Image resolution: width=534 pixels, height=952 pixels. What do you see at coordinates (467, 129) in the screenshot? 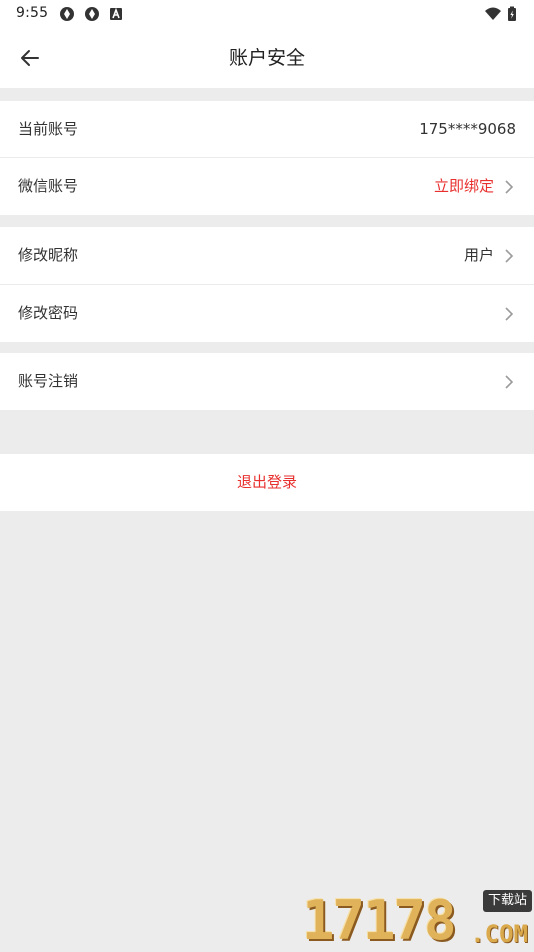
I see `current-account-value: 175****9068` at bounding box center [467, 129].